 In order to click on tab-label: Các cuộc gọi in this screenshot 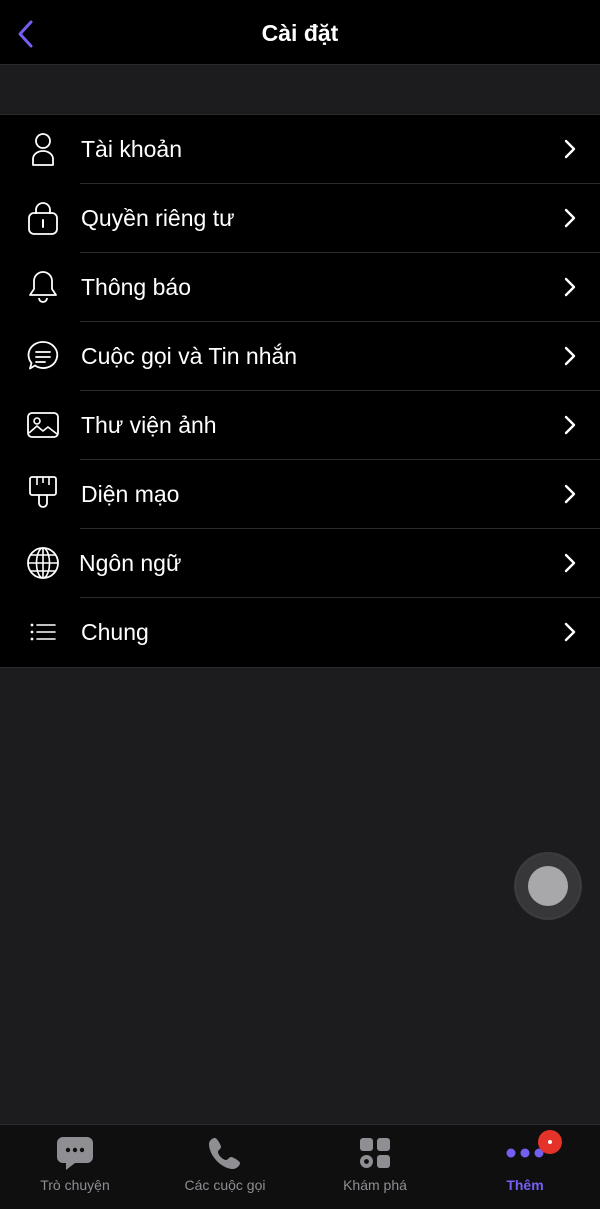, I will do `click(225, 1185)`.